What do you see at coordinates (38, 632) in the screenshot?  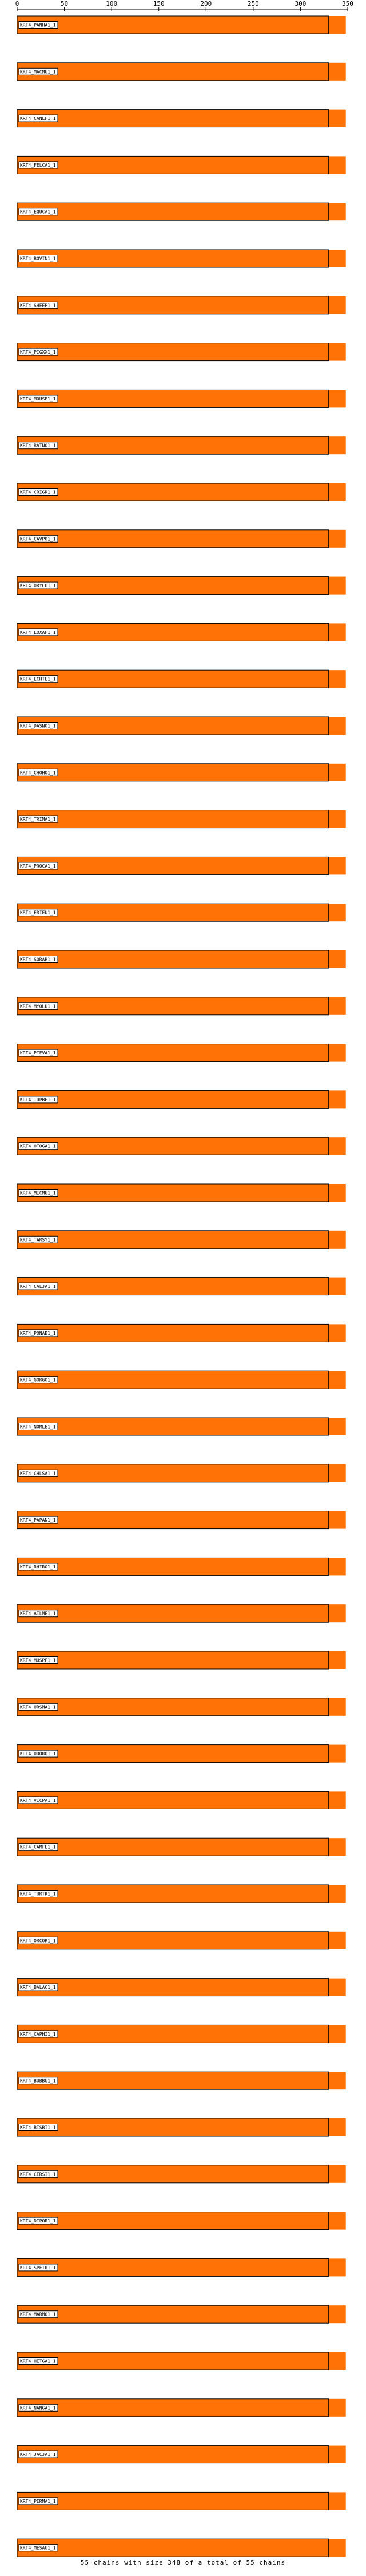 I see `bar-label: KRT4_LOXAF1_1` at bounding box center [38, 632].